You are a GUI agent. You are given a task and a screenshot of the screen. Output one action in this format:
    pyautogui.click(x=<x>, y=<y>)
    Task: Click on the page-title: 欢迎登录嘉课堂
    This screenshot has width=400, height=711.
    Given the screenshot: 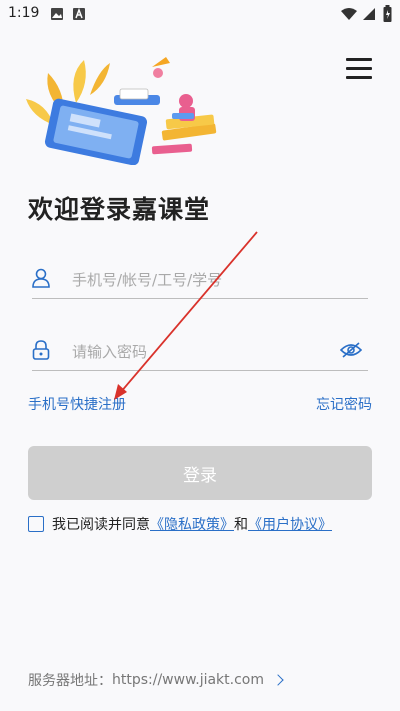 What is the action you would take?
    pyautogui.click(x=119, y=209)
    